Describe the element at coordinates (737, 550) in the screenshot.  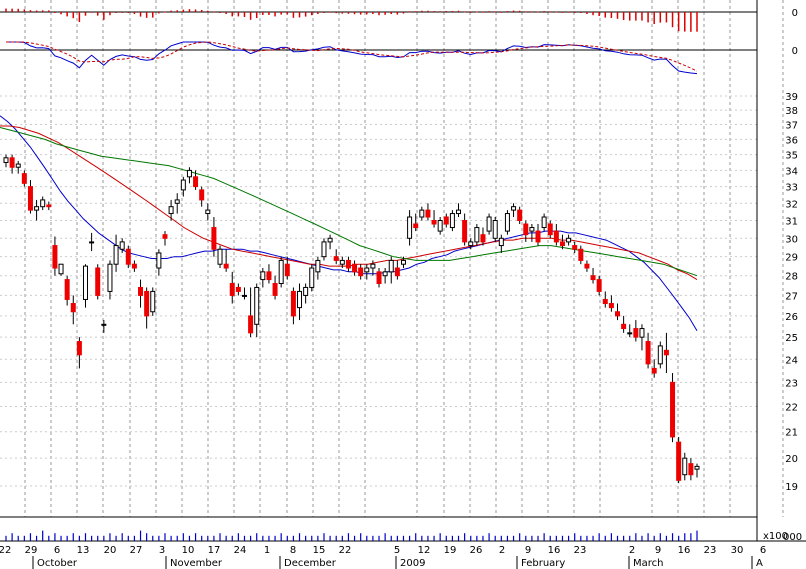
I see `date-tick-26: 30` at that location.